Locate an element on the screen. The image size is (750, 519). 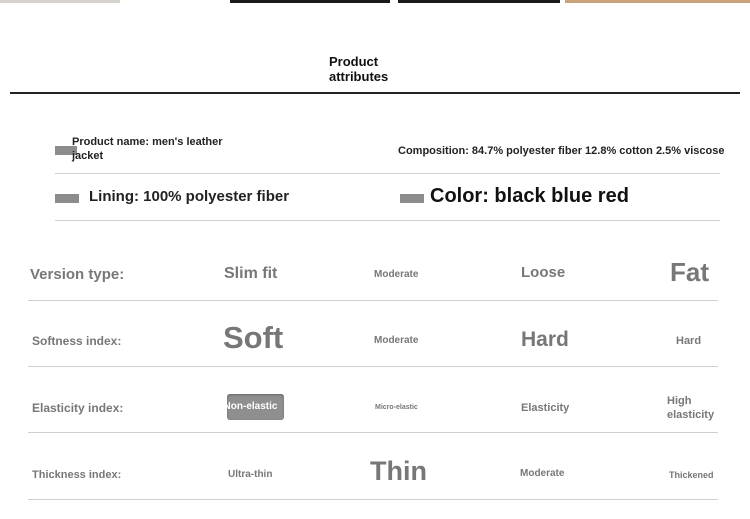
attribute-label: Elasticity index: is located at coordinates (78, 408).